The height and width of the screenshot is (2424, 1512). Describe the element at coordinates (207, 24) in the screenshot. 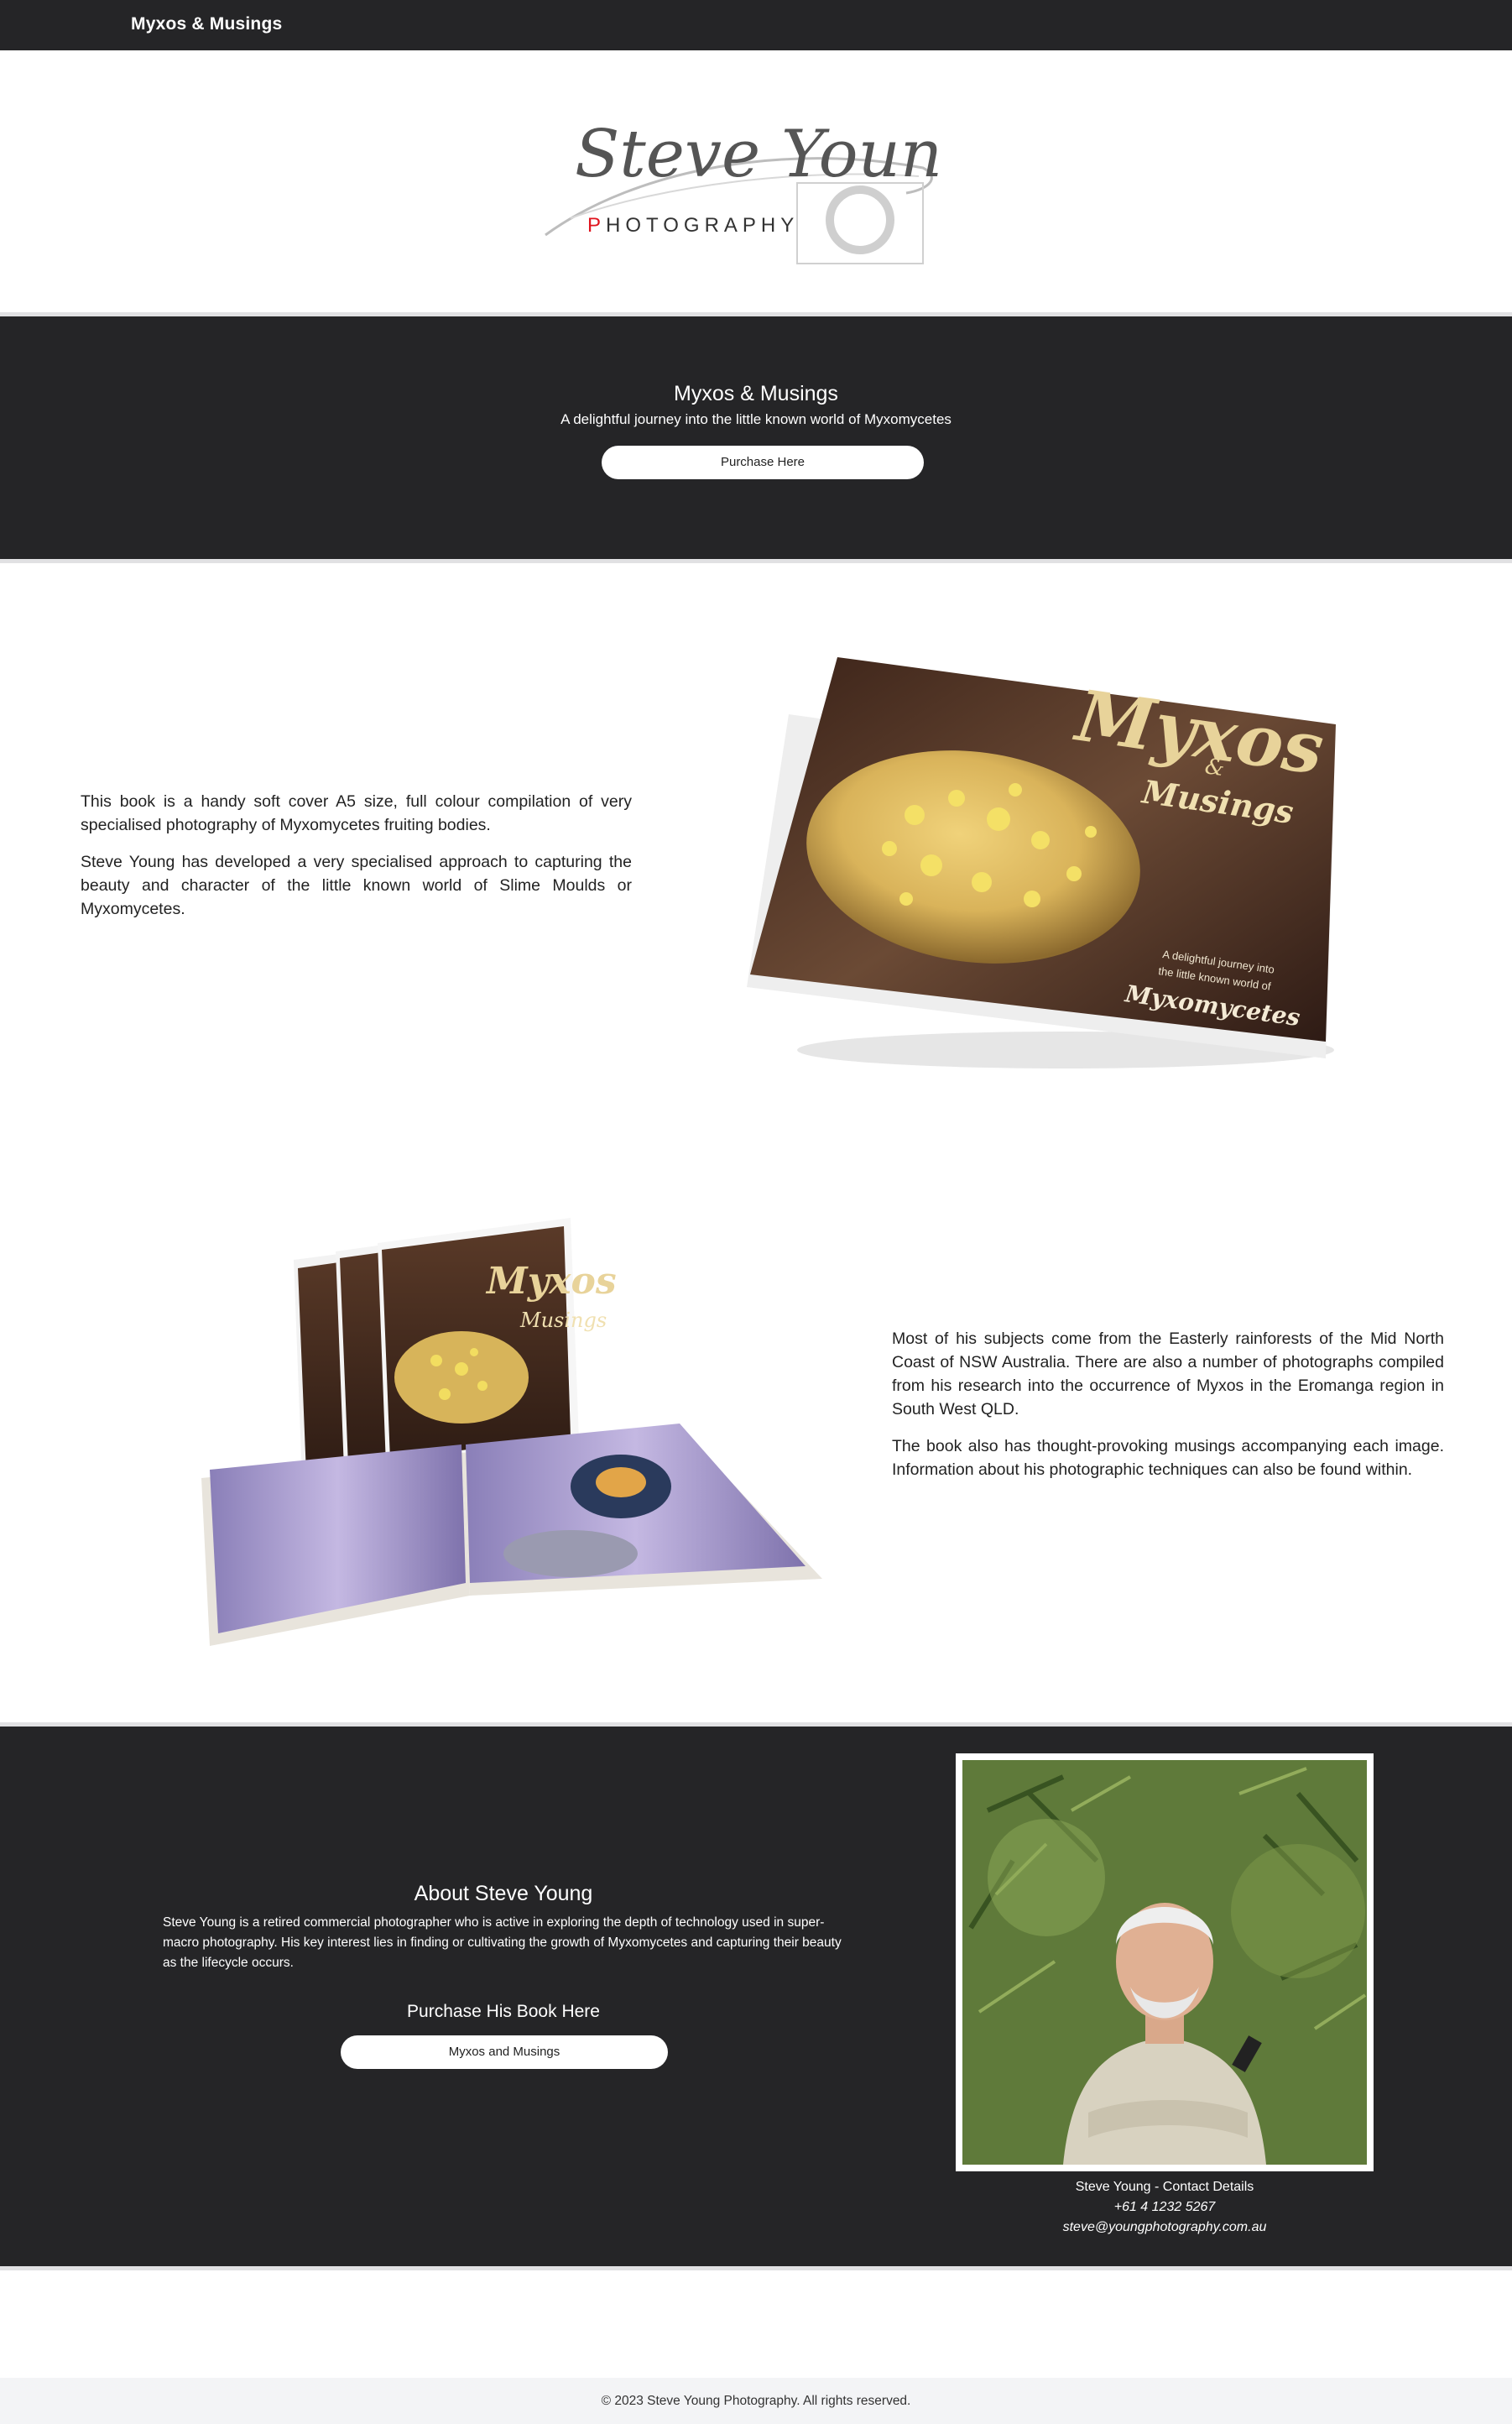

I see `site-brand-link: Myxos & Musings` at that location.